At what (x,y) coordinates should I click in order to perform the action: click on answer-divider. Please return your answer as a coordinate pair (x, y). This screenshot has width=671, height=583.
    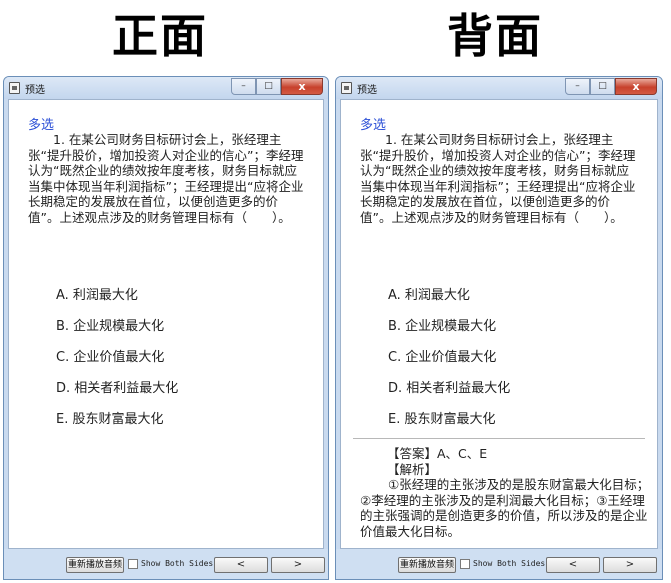
    Looking at the image, I should click on (499, 438).